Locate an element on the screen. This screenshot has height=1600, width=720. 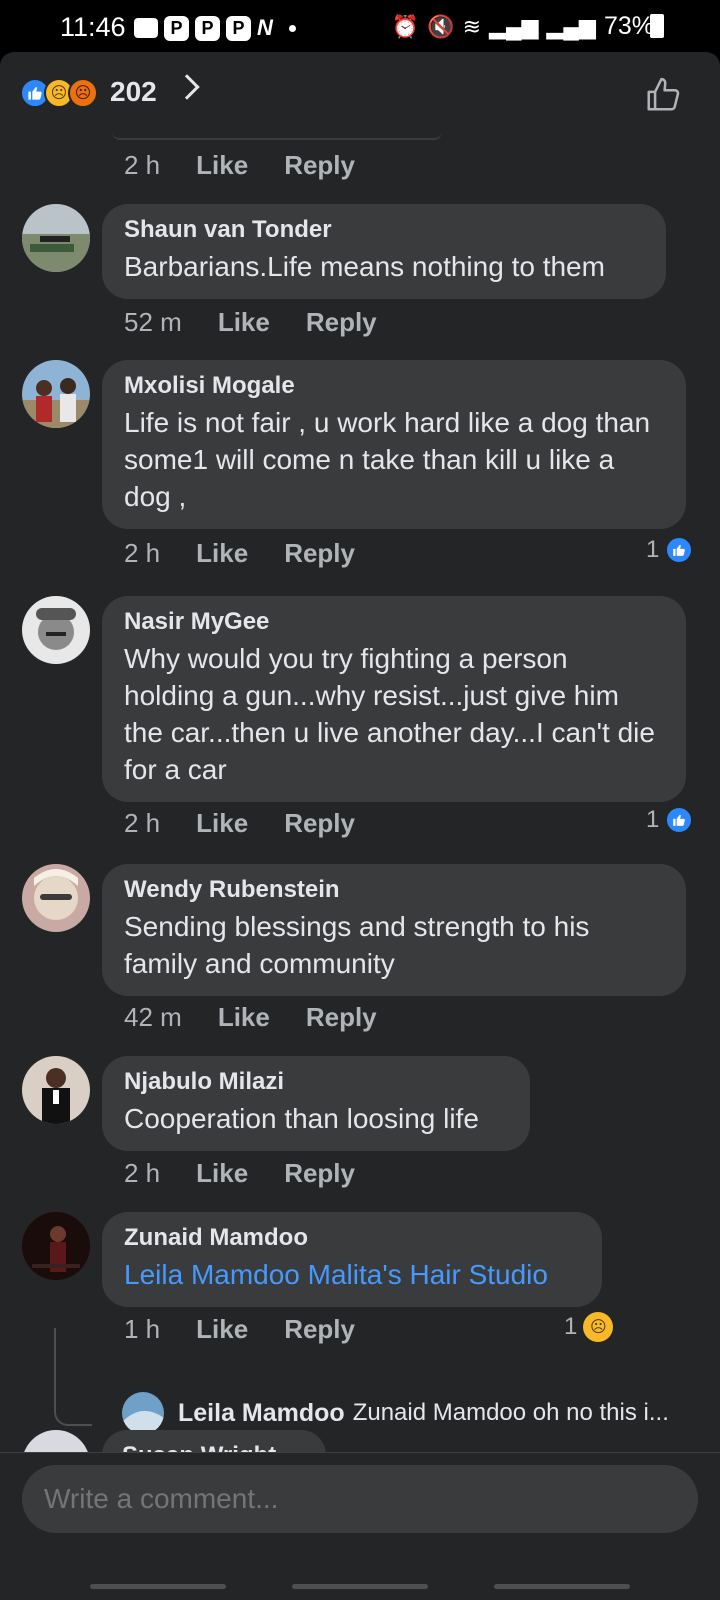
clock: 11:46 is located at coordinates (93, 27).